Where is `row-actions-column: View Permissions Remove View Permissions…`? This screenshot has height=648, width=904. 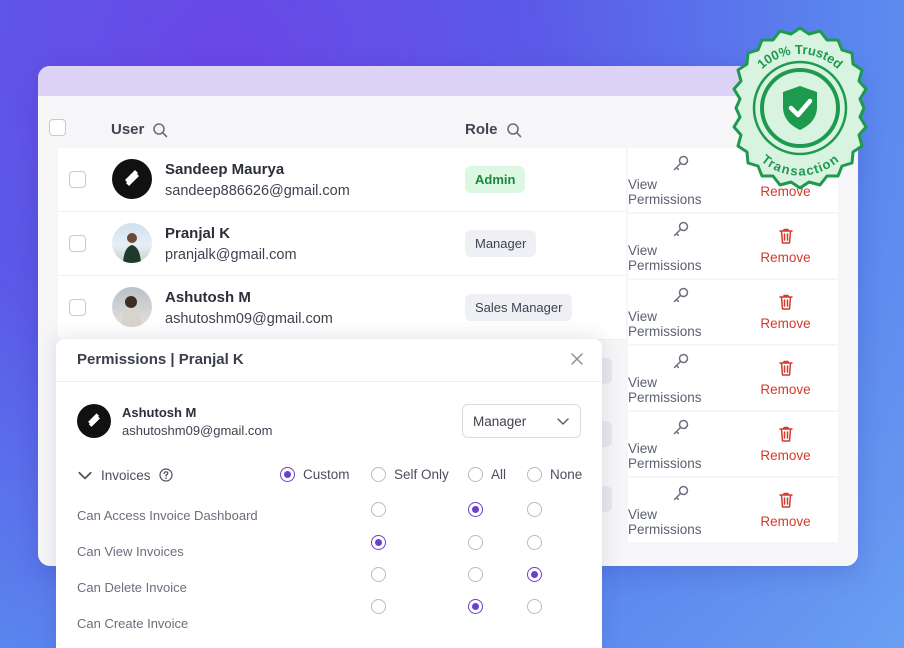
row-actions-column: View Permissions Remove View Permissions… is located at coordinates (733, 346).